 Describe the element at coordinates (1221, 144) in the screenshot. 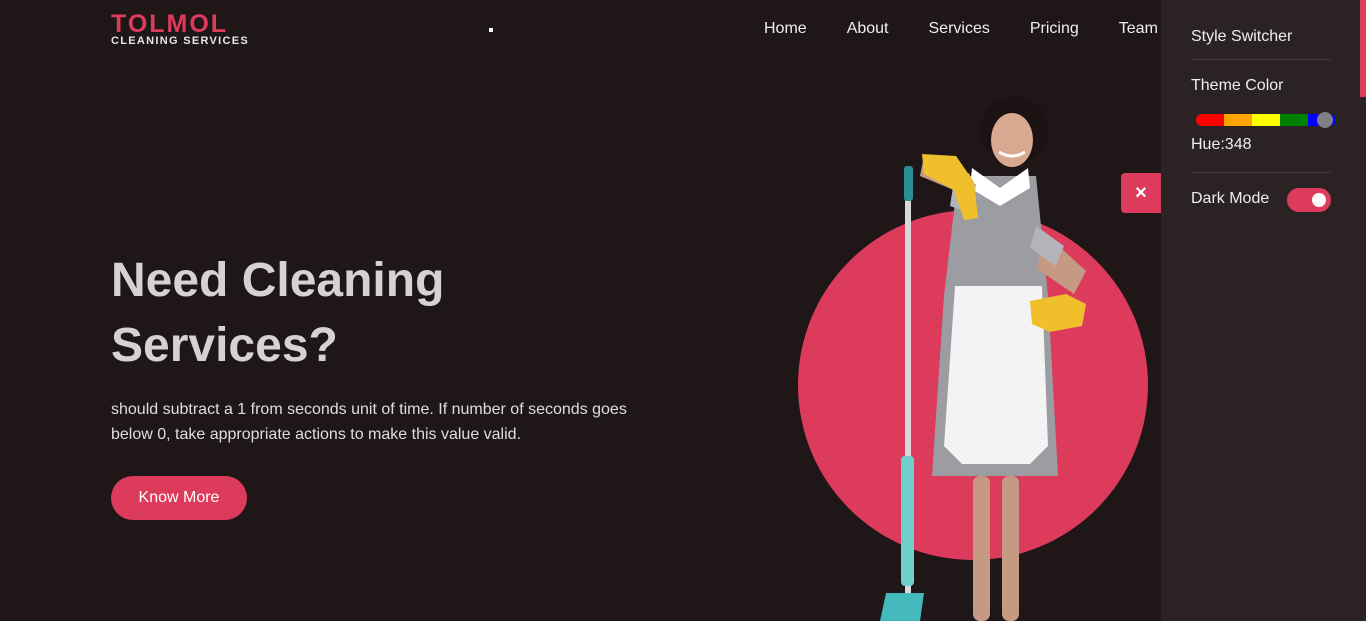

I see `hue-value-label: Hue:348` at that location.